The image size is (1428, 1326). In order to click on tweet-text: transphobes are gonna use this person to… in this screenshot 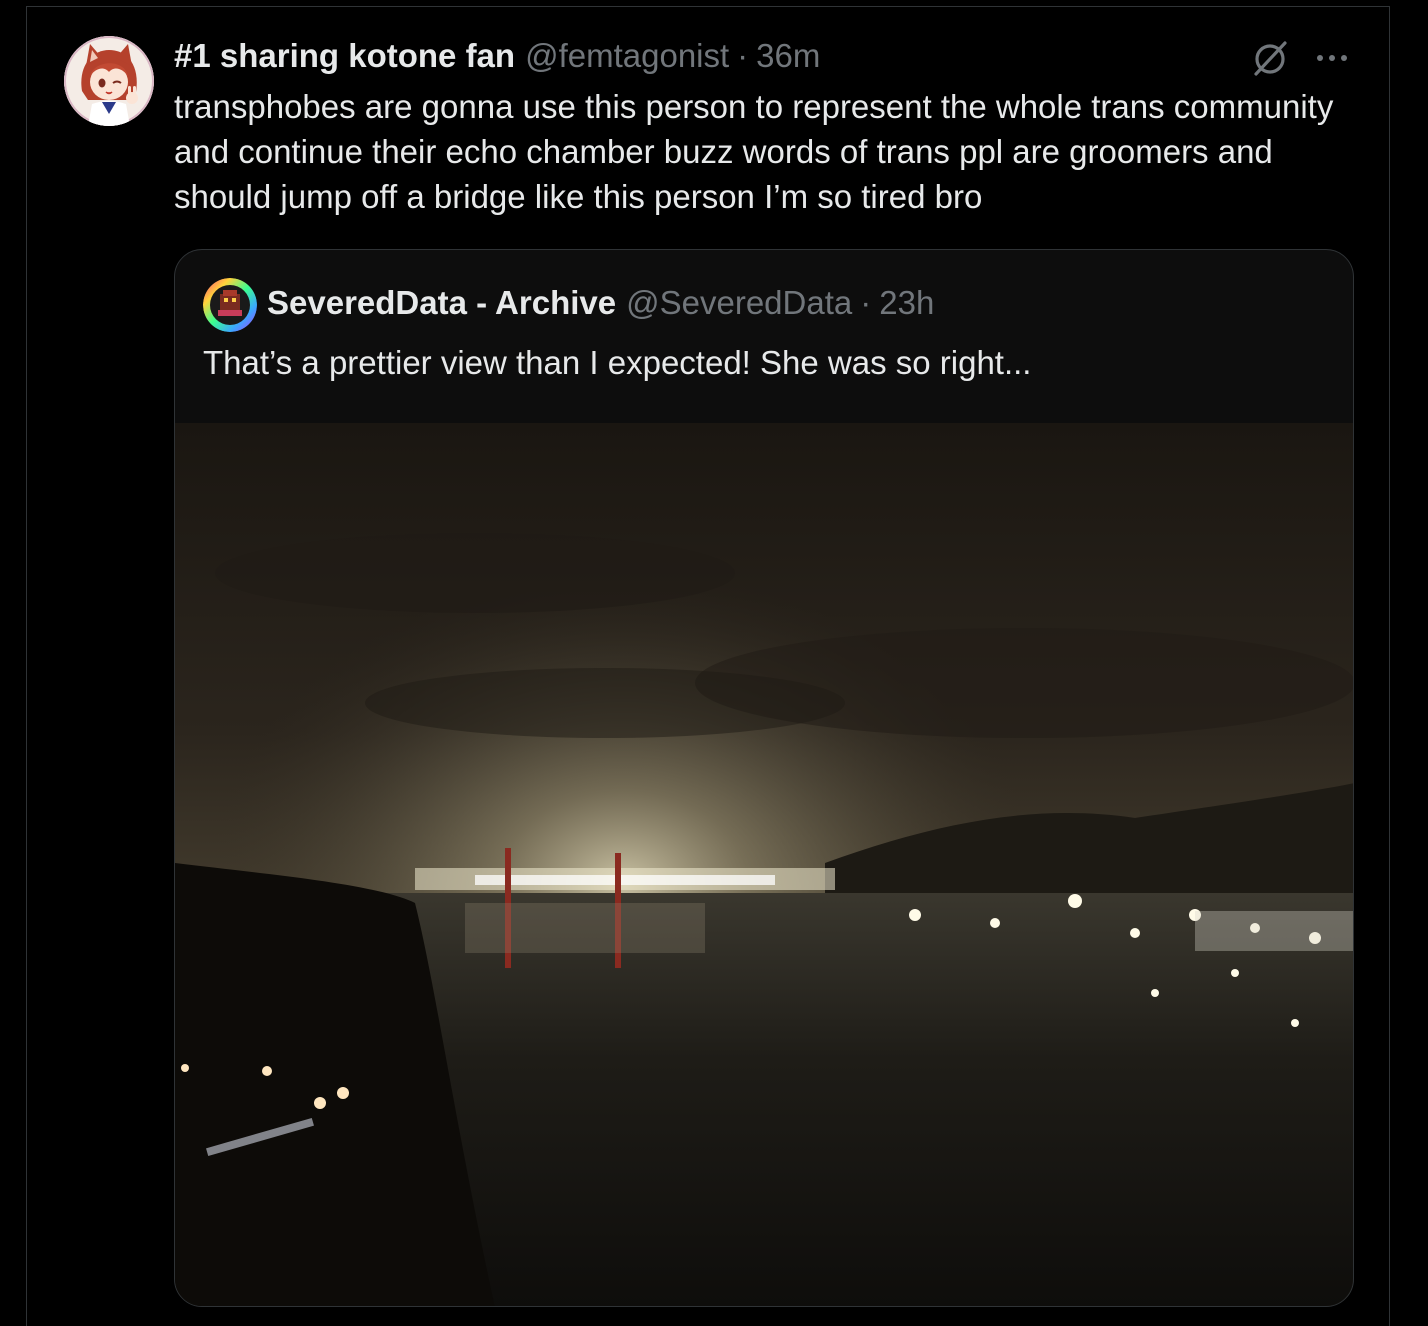, I will do `click(754, 151)`.